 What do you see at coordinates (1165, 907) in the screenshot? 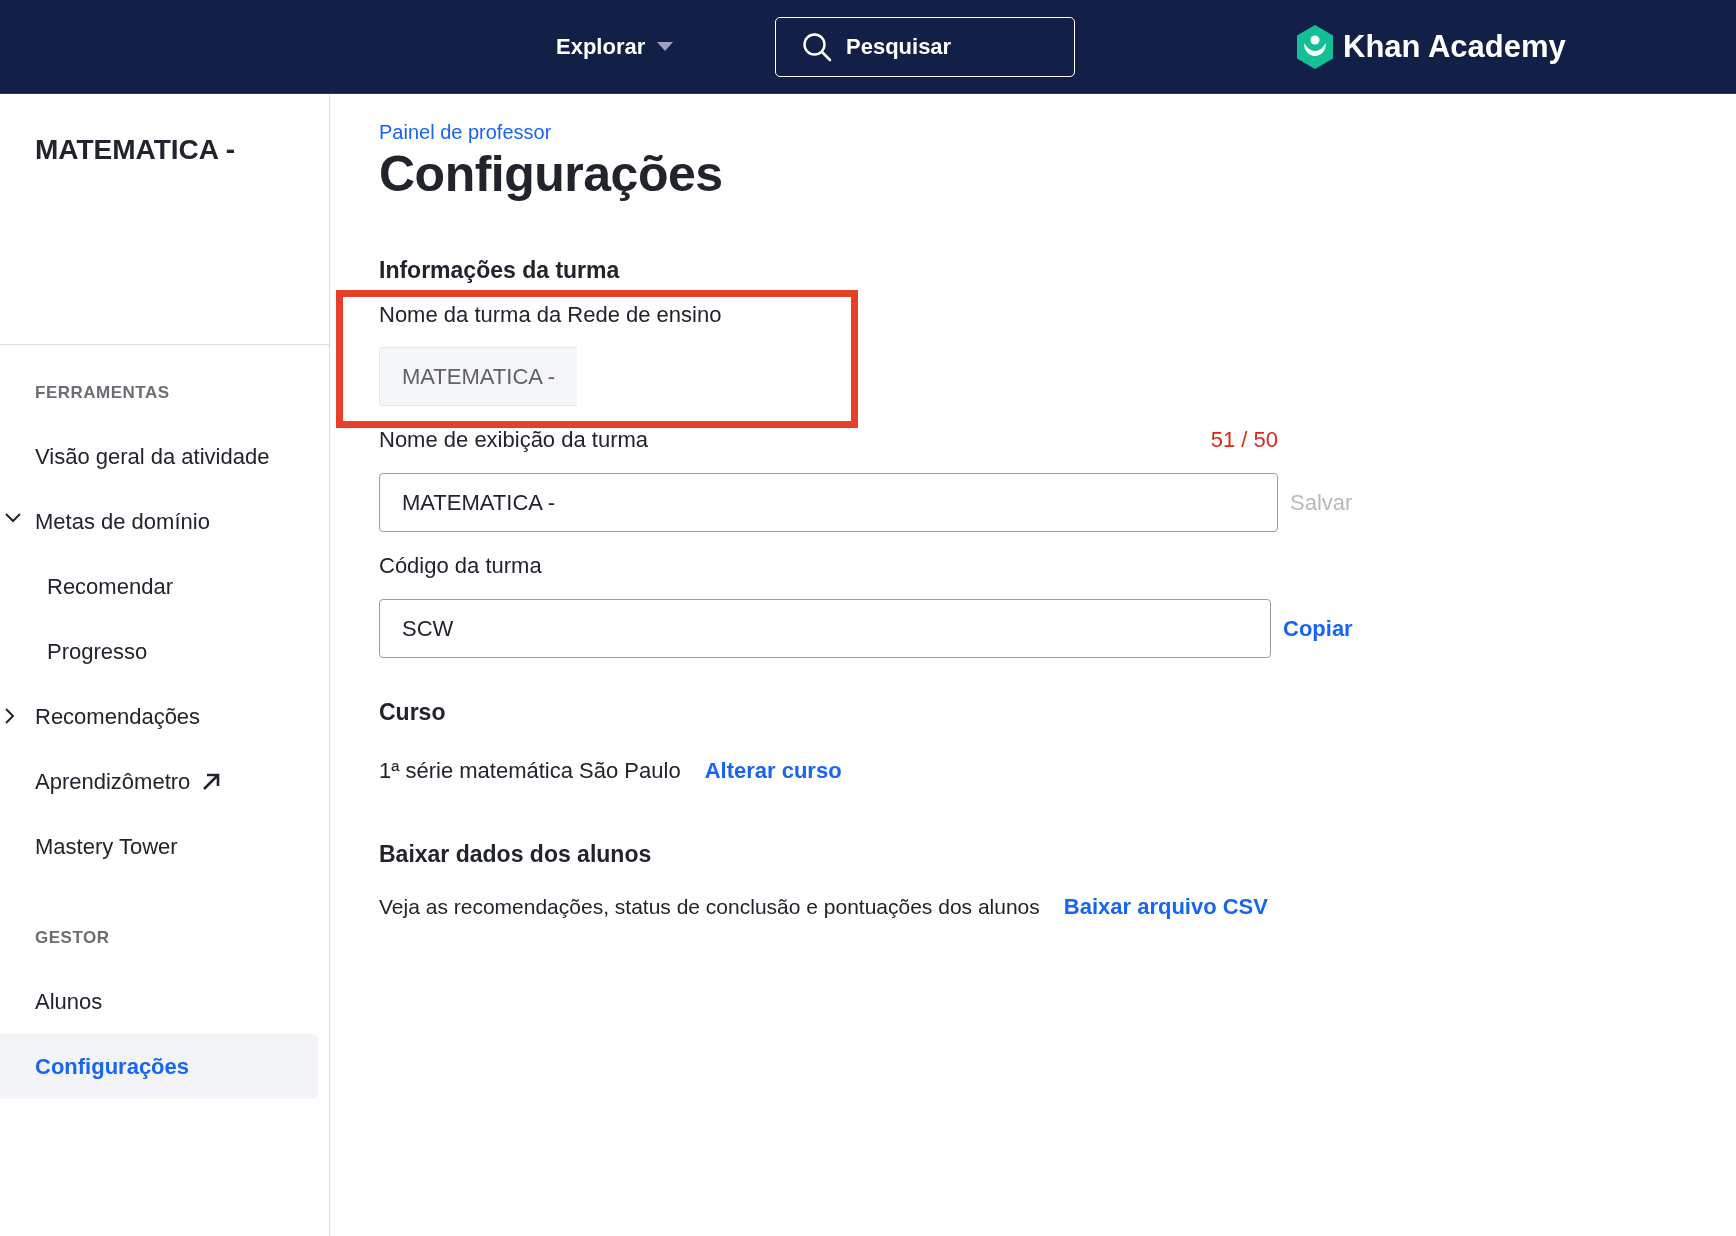
I see `download-csv-link: Baixar arquivo CSV` at bounding box center [1165, 907].